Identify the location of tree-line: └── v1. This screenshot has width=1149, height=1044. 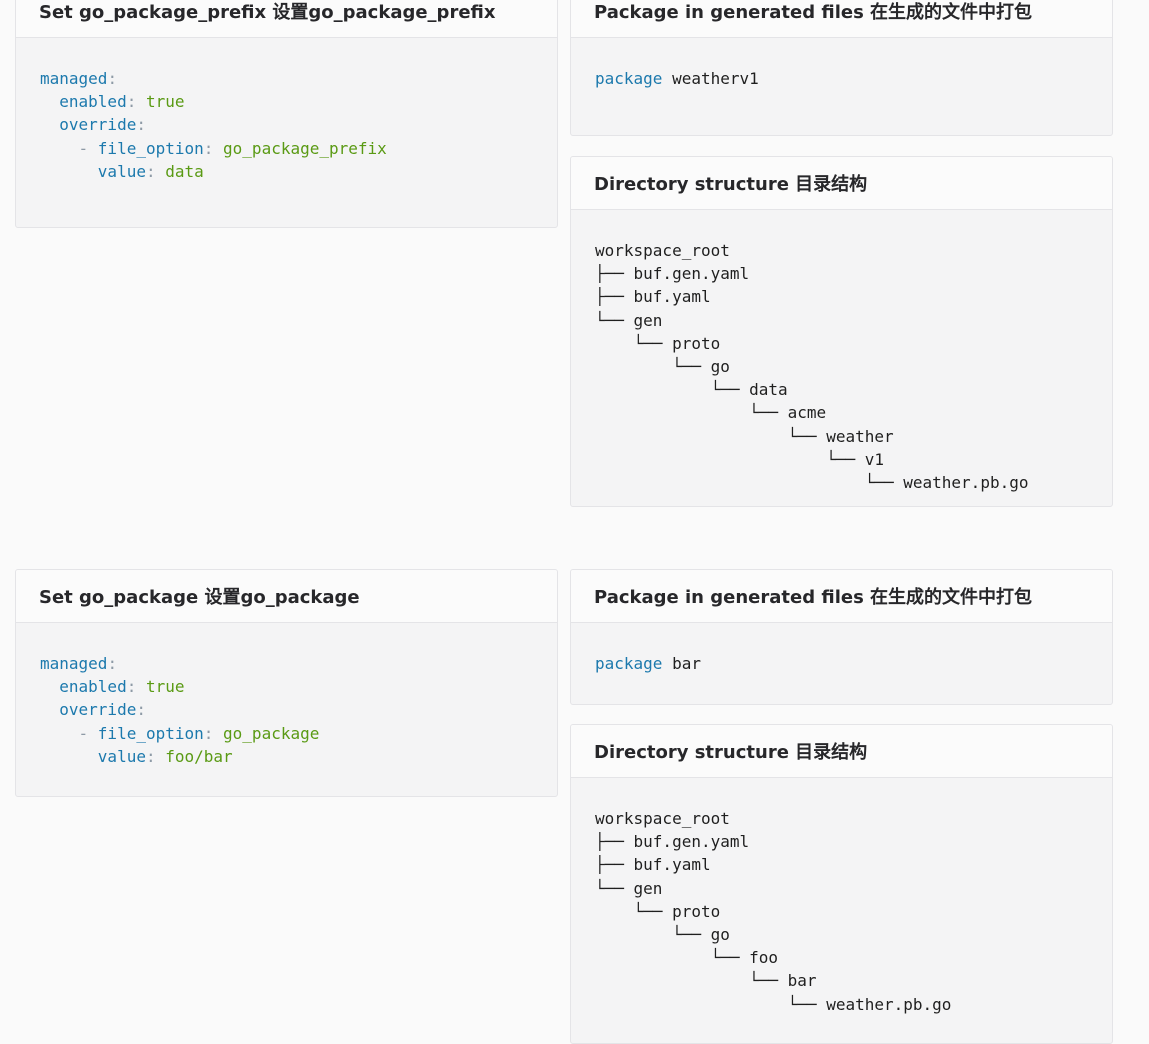
(739, 459).